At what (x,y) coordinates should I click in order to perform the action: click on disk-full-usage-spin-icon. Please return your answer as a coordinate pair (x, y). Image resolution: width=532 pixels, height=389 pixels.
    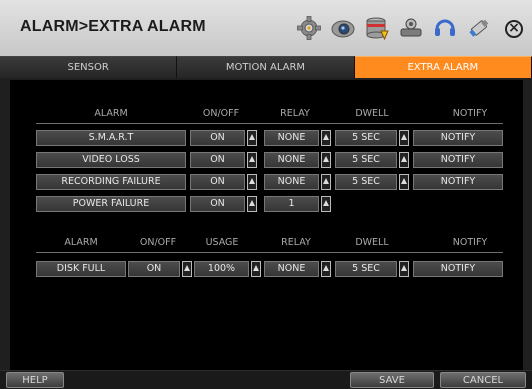
    Looking at the image, I should click on (256, 269).